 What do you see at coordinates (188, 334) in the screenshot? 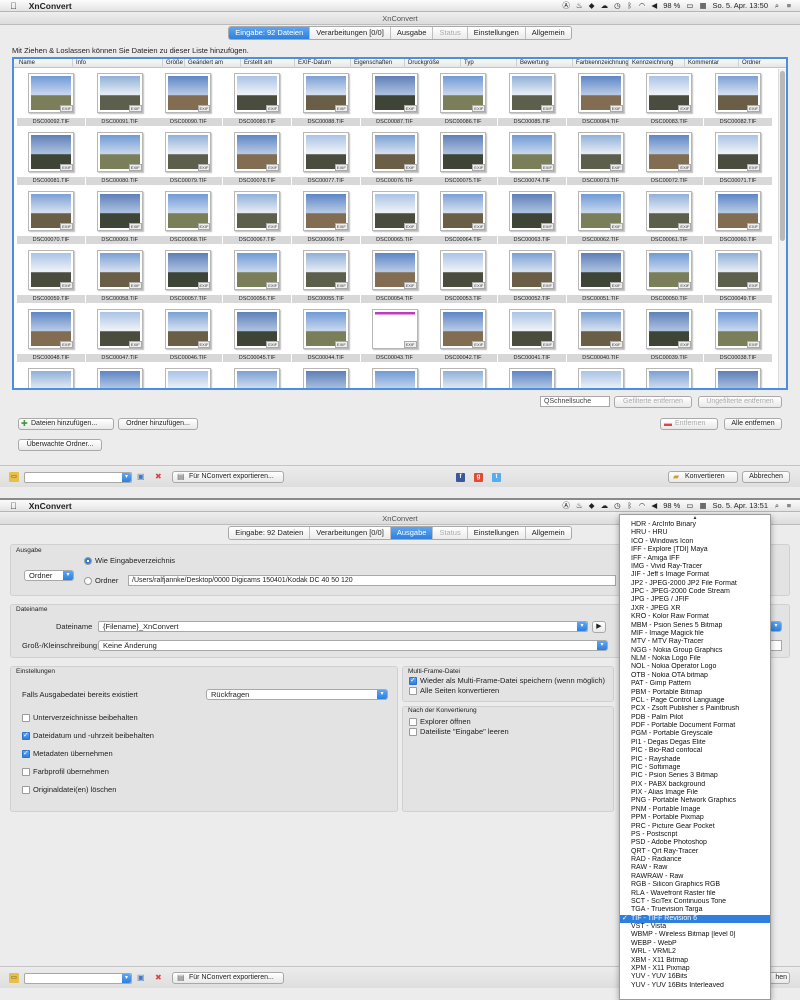
I see `thumbnail-item: EXIF DSC00046.TIF` at bounding box center [188, 334].